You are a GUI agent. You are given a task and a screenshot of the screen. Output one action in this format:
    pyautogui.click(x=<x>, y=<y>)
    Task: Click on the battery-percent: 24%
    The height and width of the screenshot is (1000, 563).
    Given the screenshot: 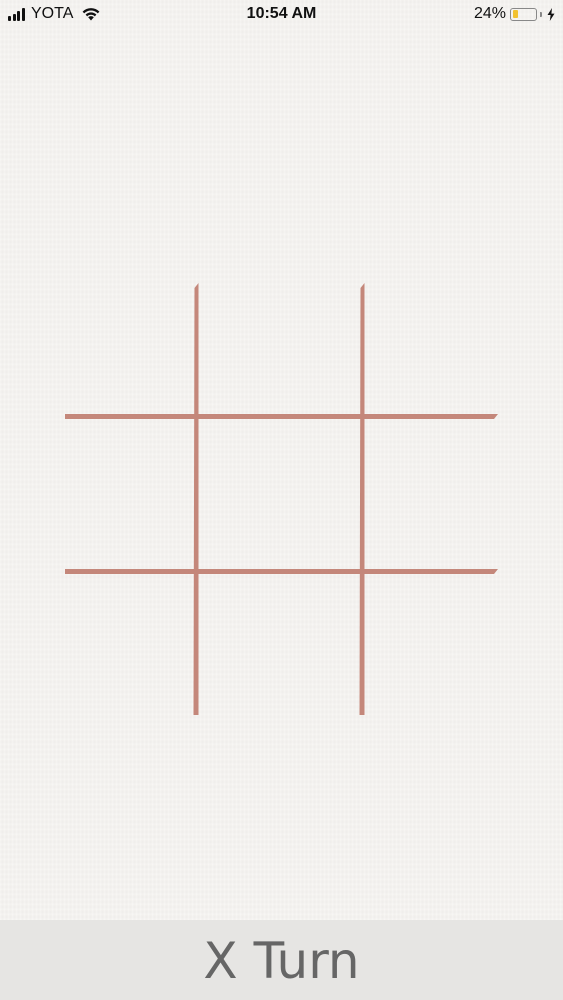 What is the action you would take?
    pyautogui.click(x=489, y=13)
    